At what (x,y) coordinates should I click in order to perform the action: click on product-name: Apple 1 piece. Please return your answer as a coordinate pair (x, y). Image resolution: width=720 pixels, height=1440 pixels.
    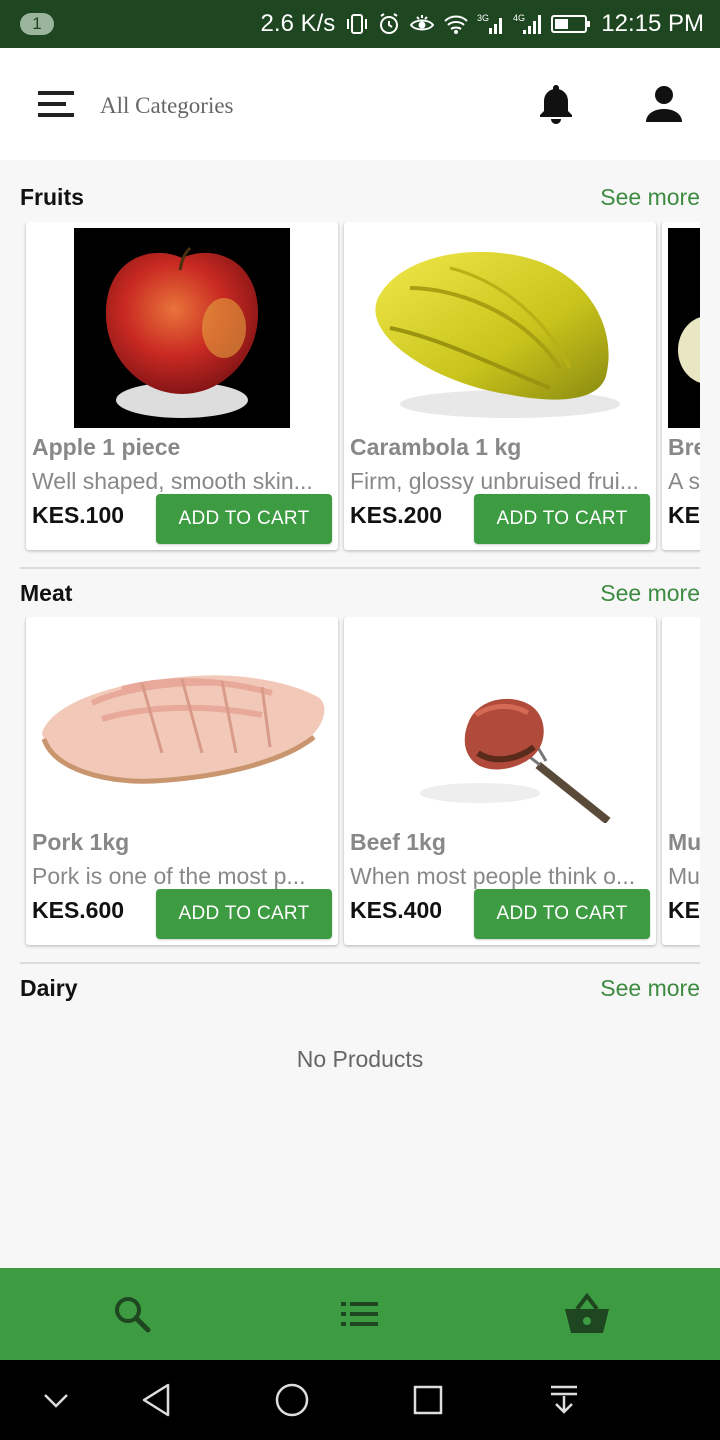
    Looking at the image, I should click on (106, 447).